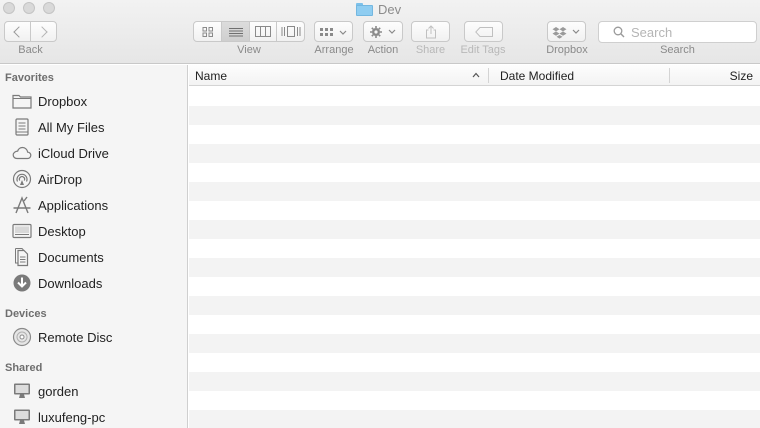 This screenshot has width=760, height=428. Describe the element at coordinates (567, 50) in the screenshot. I see `dropbox-label: Dropbox` at that location.